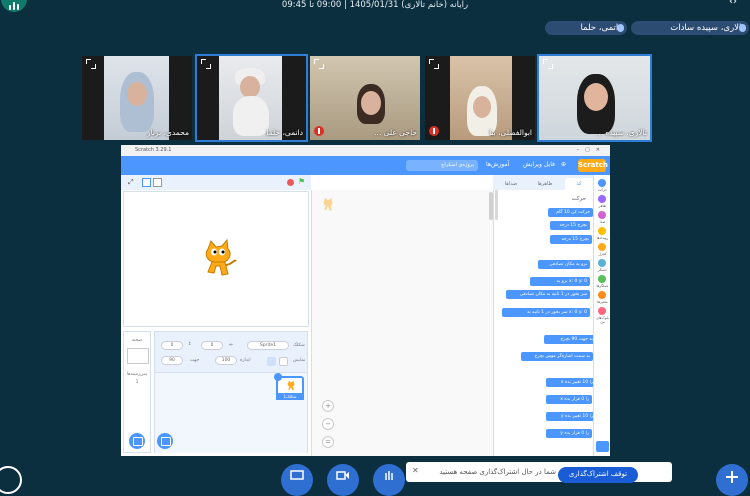  Describe the element at coordinates (560, 281) in the screenshot. I see `motion-block: برو به x: 0 y: 0` at that location.